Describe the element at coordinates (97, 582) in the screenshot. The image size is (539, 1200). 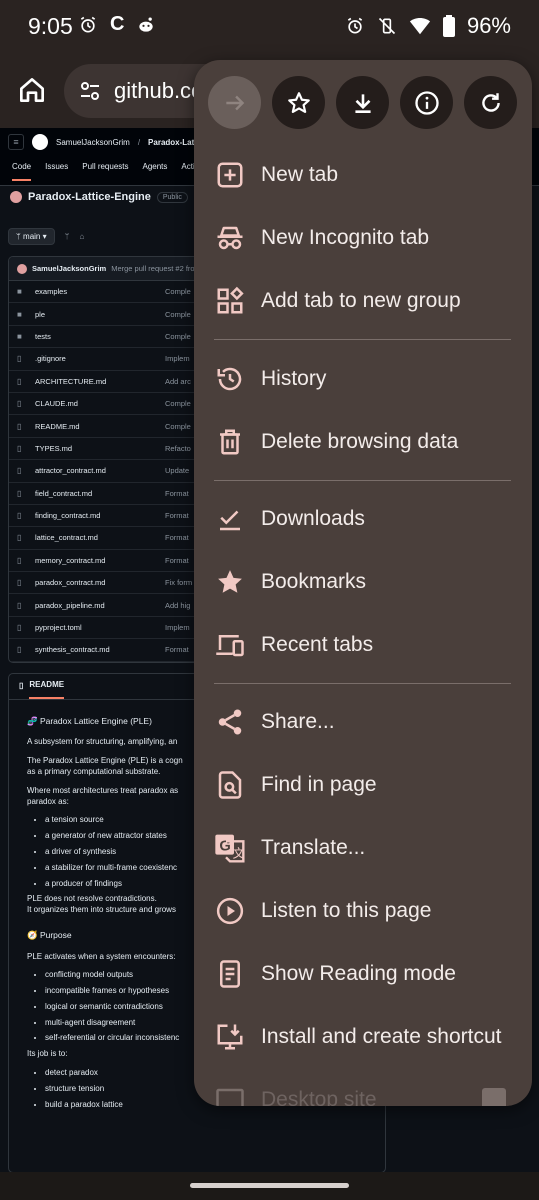
I see `file-name: paradox_contract.md` at that location.